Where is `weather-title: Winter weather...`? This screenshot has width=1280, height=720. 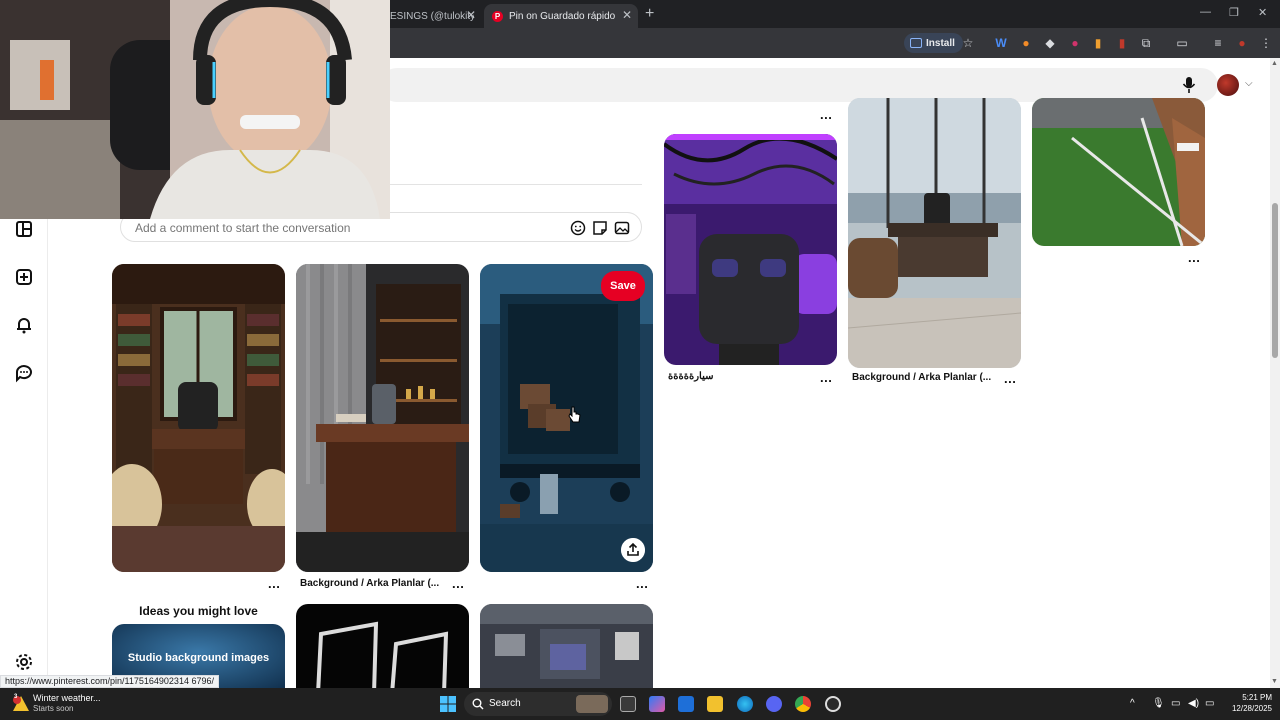
weather-title: Winter weather... is located at coordinates (67, 698).